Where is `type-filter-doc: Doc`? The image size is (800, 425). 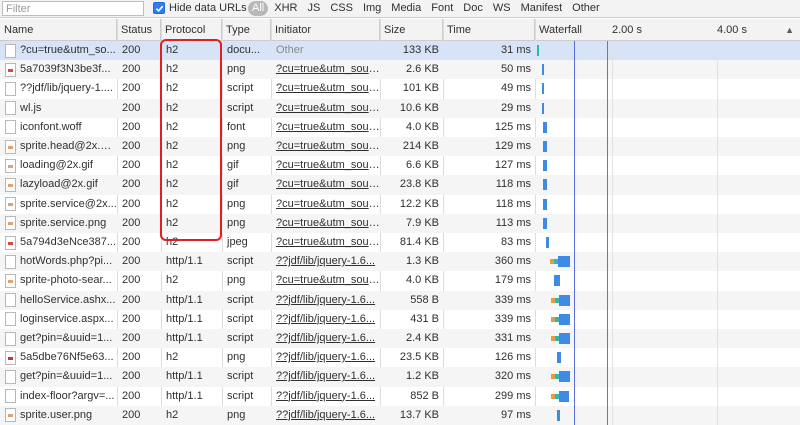
type-filter-doc: Doc is located at coordinates (473, 8).